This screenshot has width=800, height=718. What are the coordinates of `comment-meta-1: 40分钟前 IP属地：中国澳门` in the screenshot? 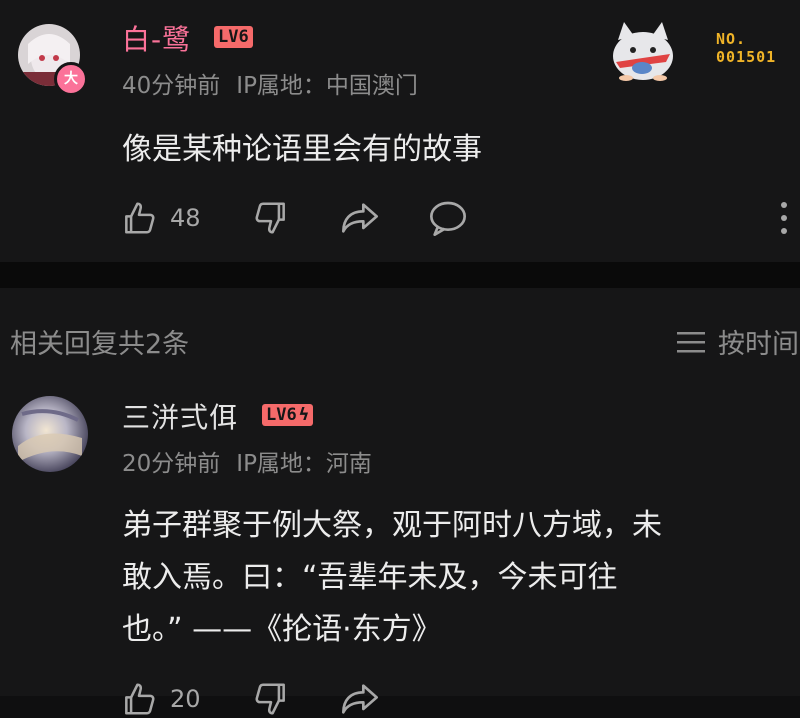 It's located at (278, 83).